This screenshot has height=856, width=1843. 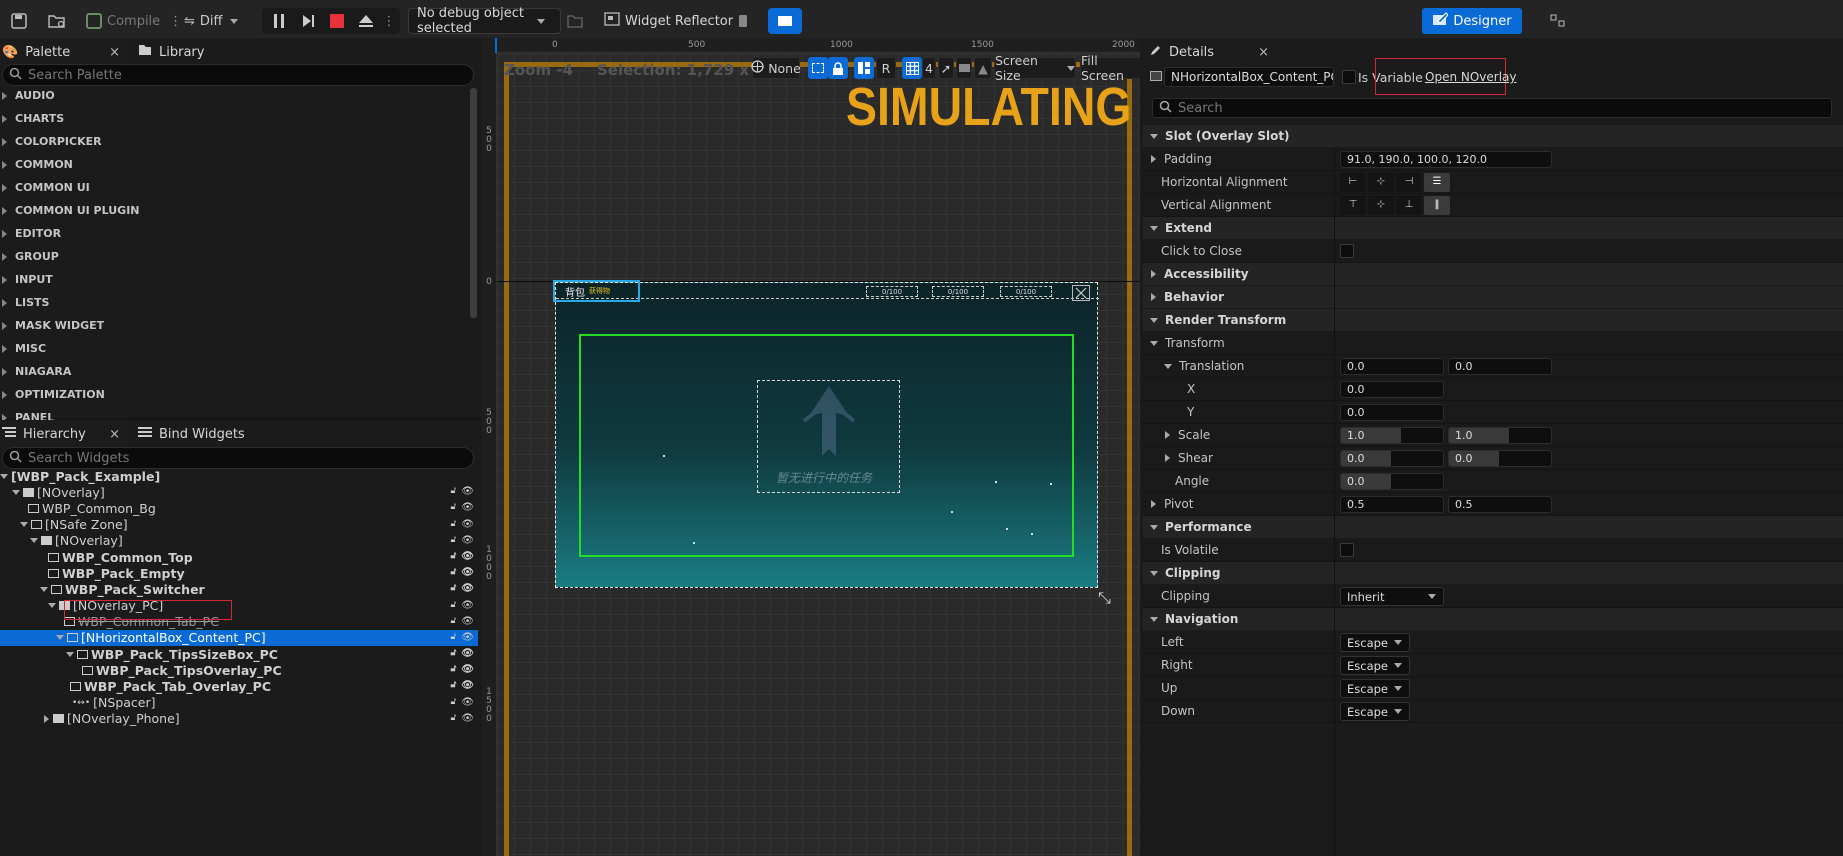 I want to click on backpack-tab: 背包 获得物, so click(x=596, y=291).